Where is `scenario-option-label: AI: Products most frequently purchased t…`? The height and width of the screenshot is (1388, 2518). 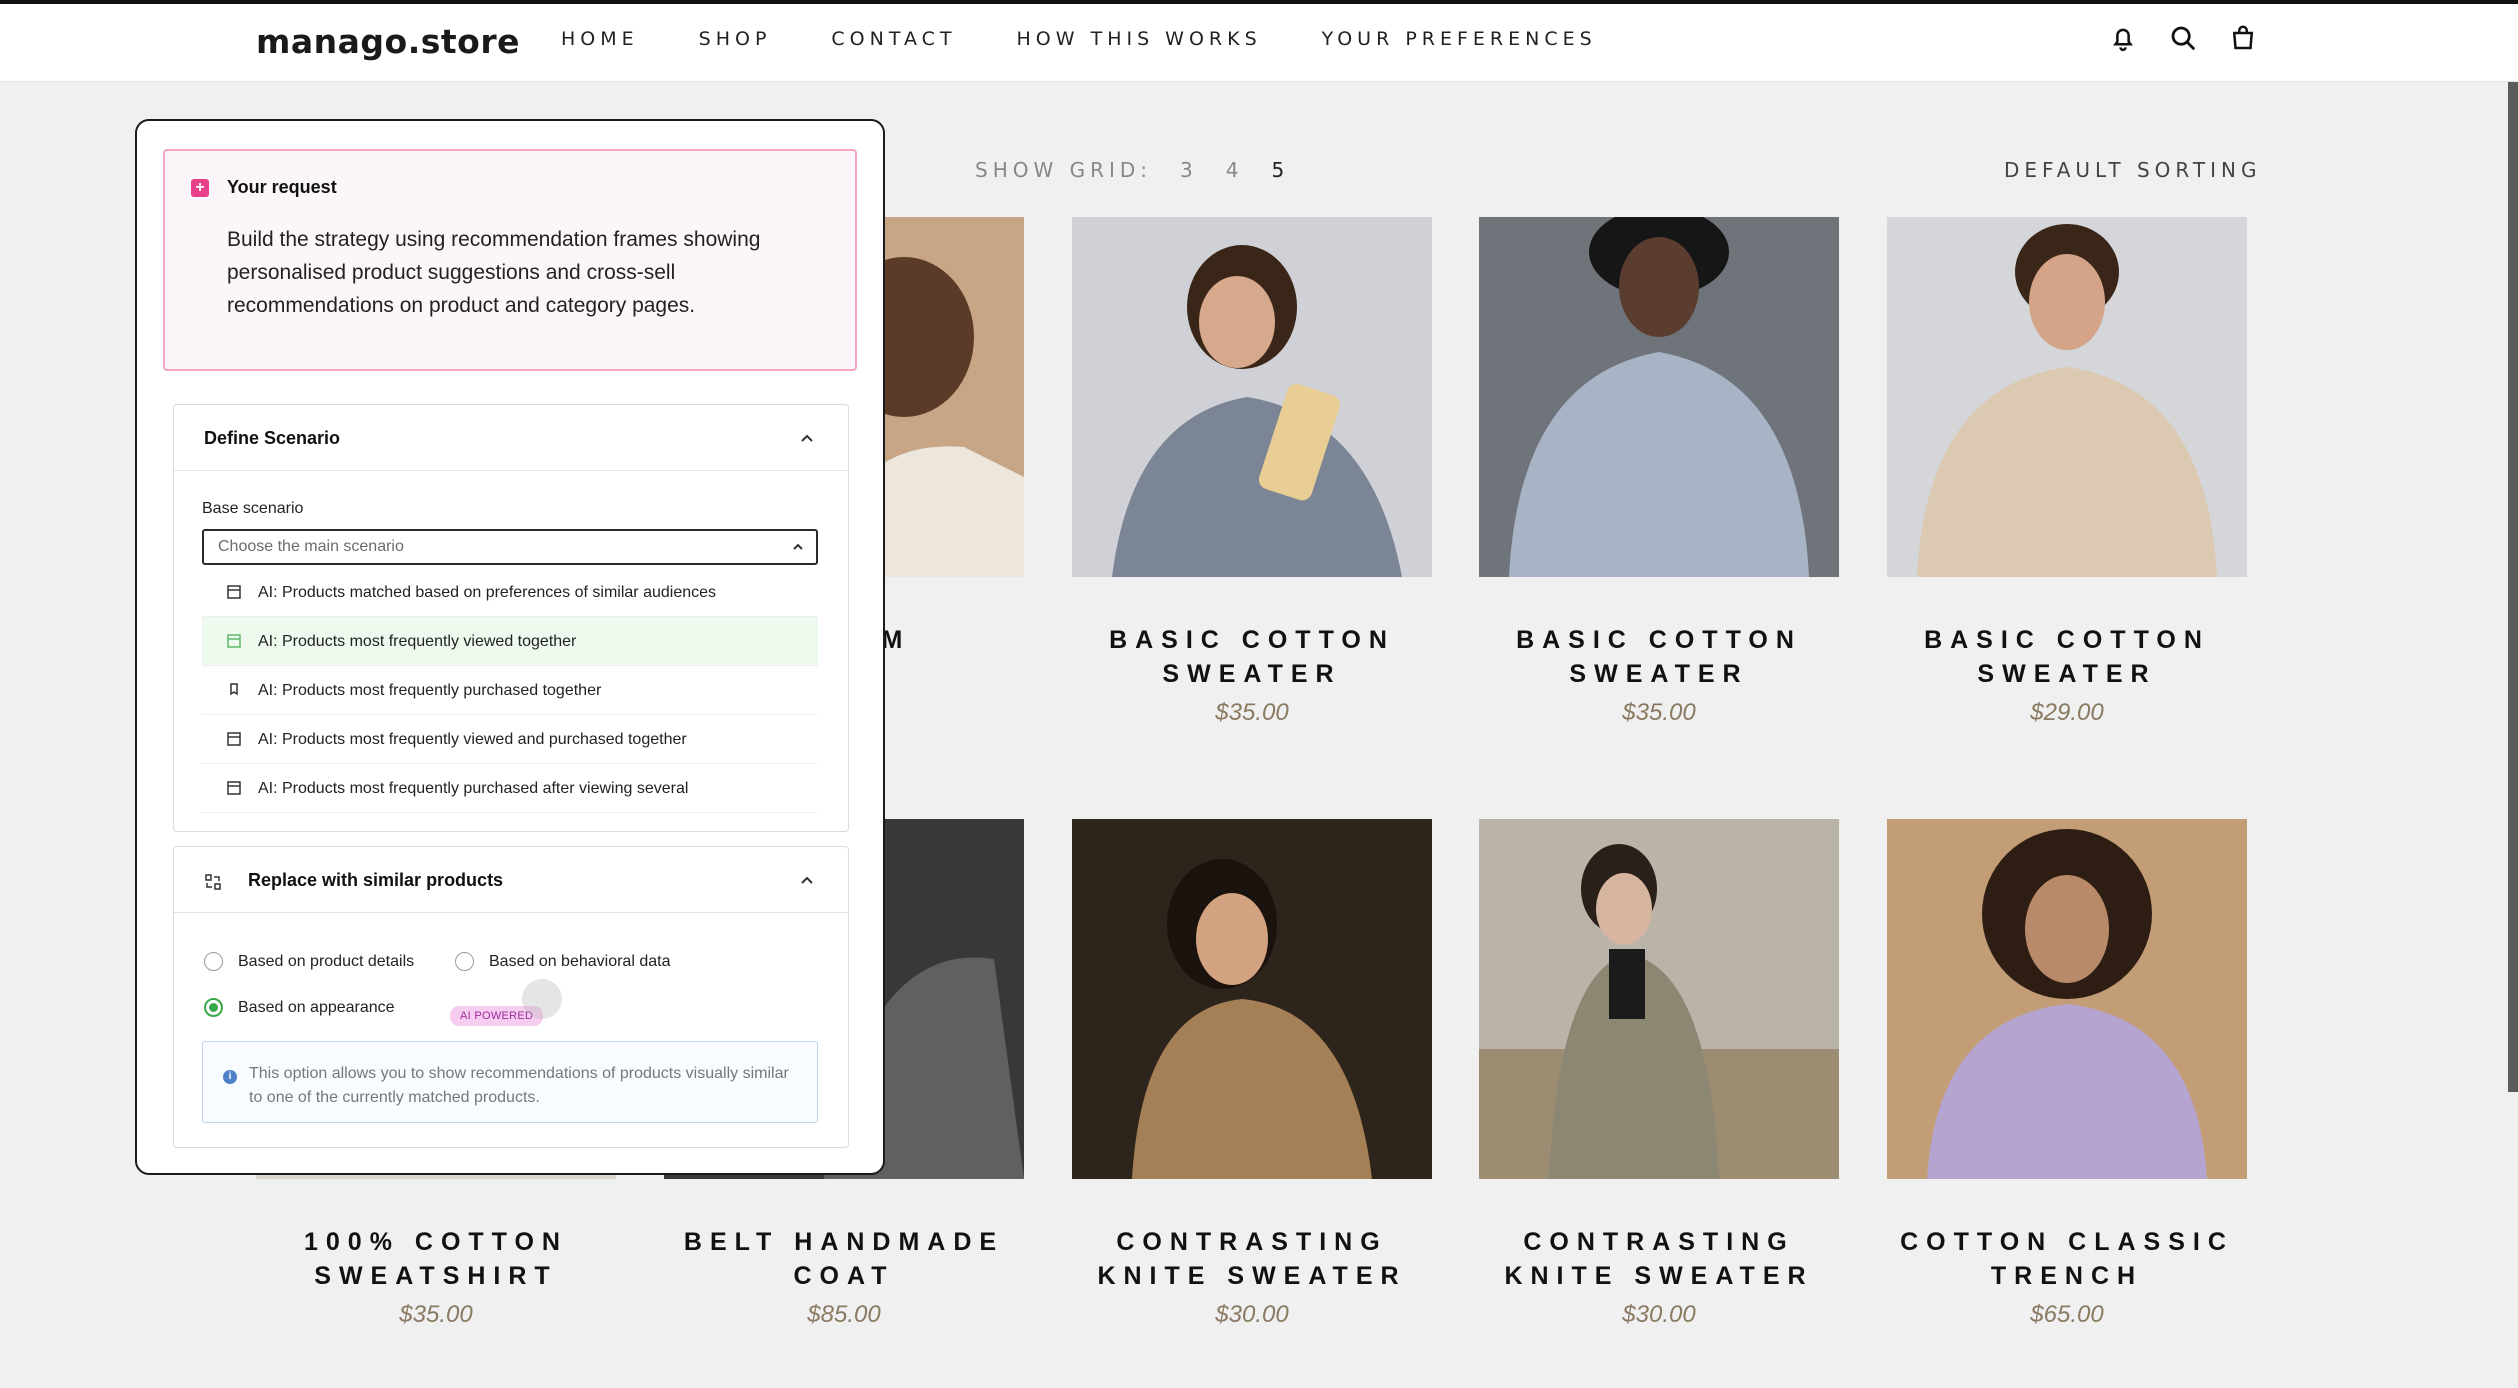 scenario-option-label: AI: Products most frequently purchased t… is located at coordinates (430, 690).